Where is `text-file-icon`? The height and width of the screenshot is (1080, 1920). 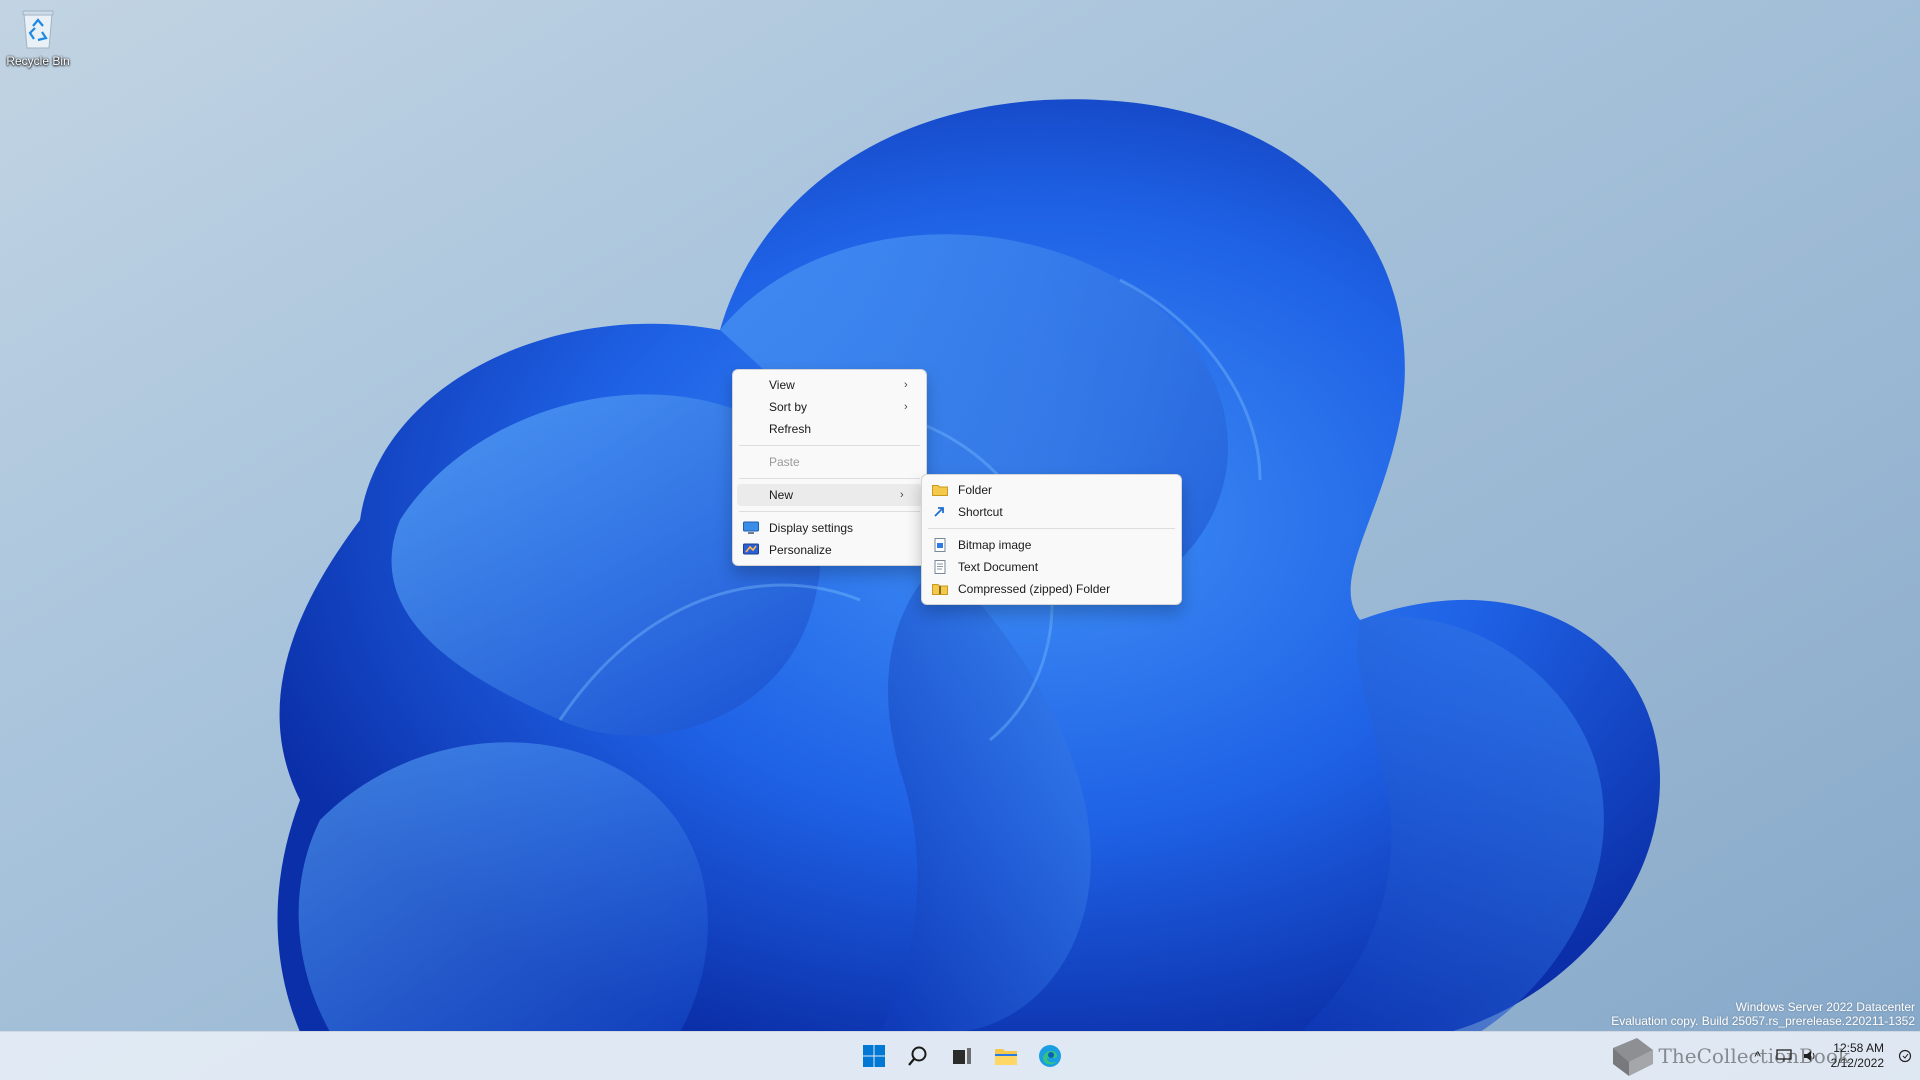
text-file-icon is located at coordinates (940, 567).